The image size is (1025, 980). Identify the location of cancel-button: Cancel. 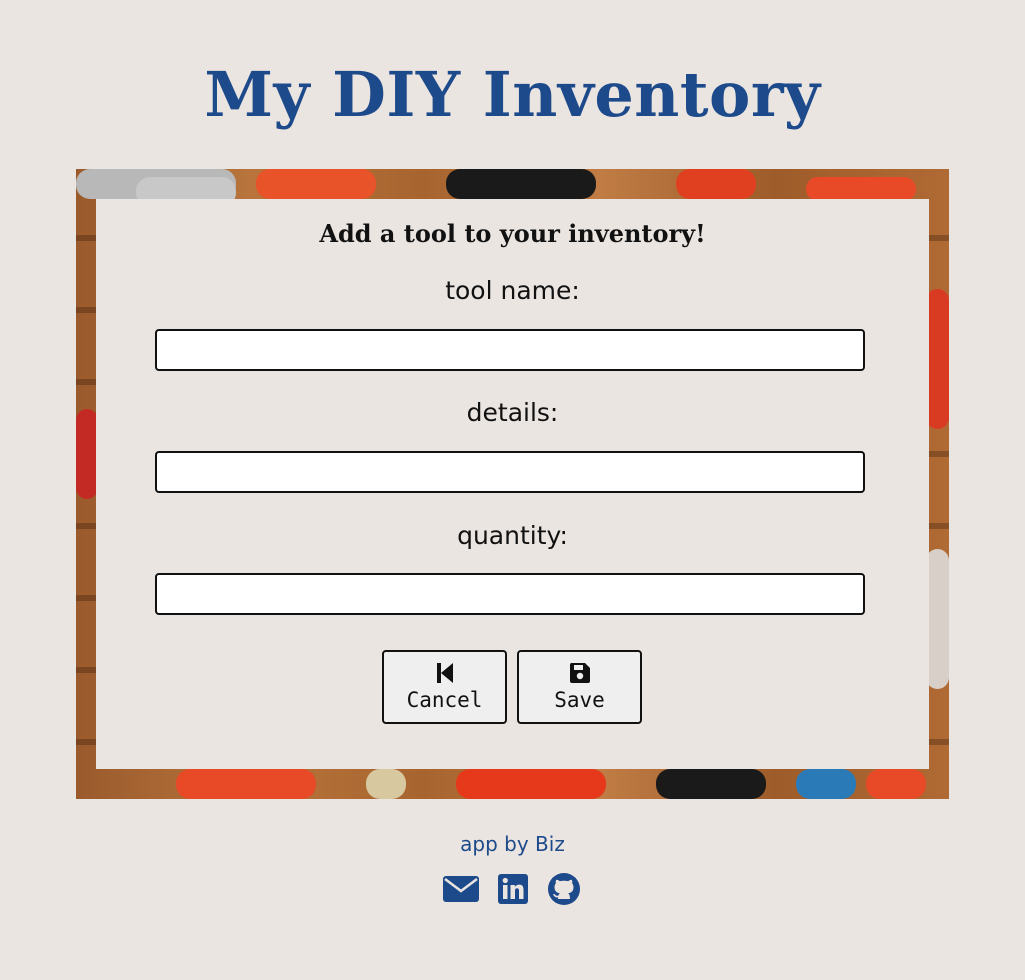
(444, 687).